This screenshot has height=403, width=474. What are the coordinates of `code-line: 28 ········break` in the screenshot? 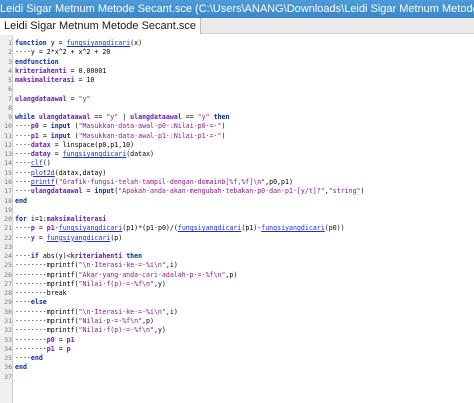 It's located at (237, 293).